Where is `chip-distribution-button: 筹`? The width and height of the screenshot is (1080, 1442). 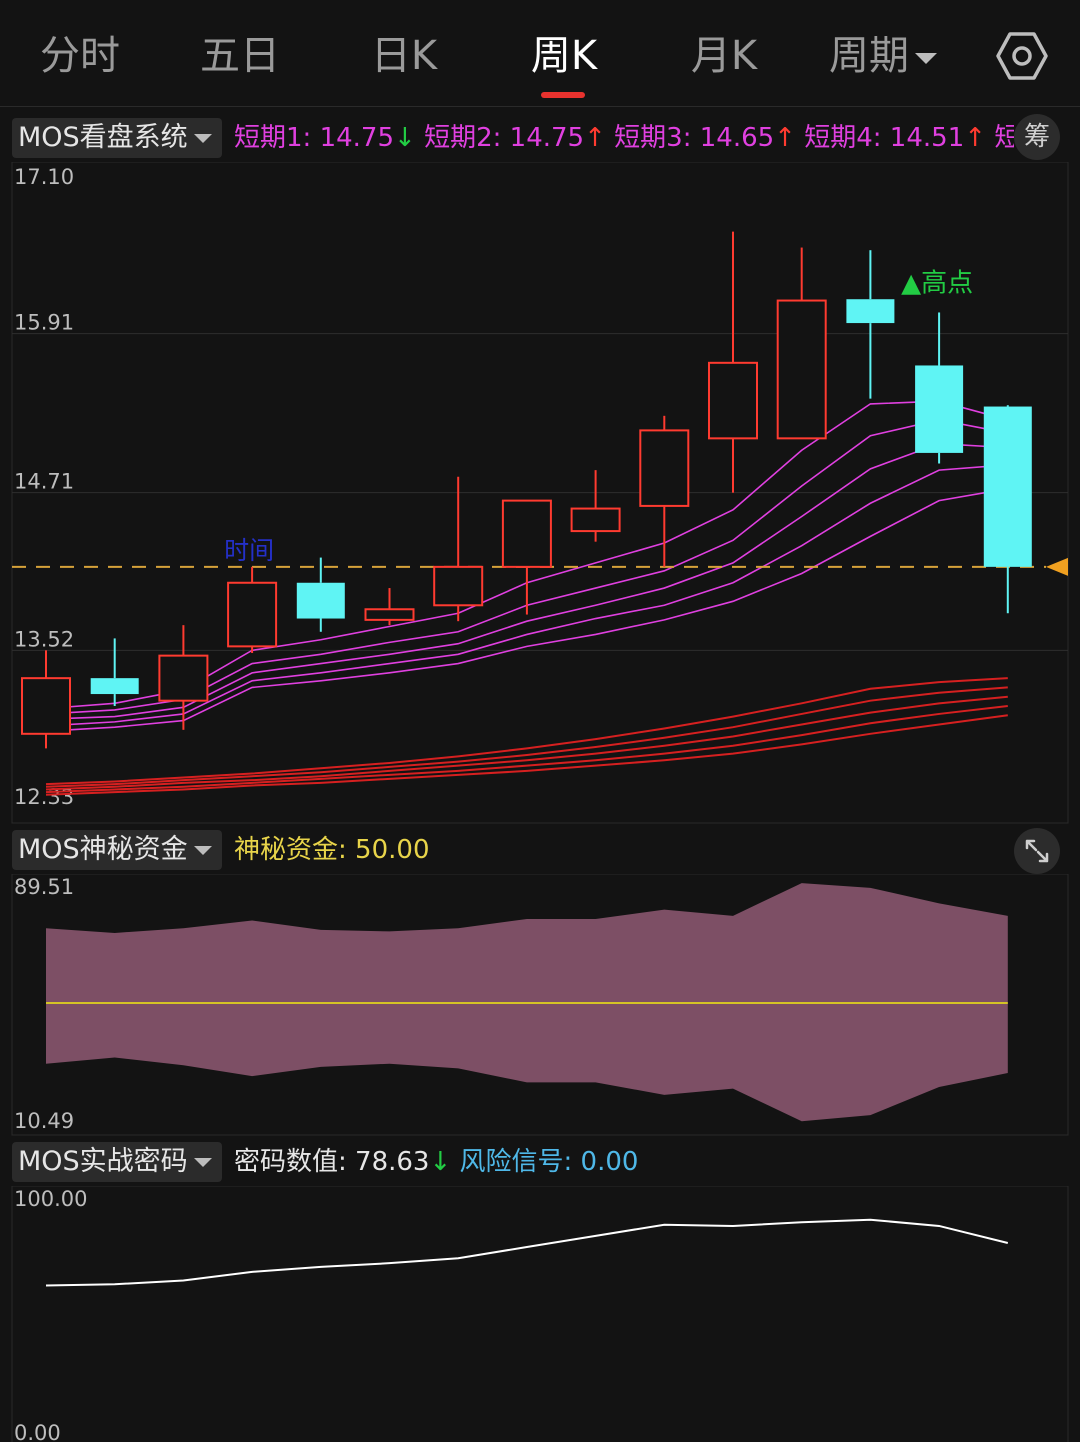
chip-distribution-button: 筹 is located at coordinates (1037, 137).